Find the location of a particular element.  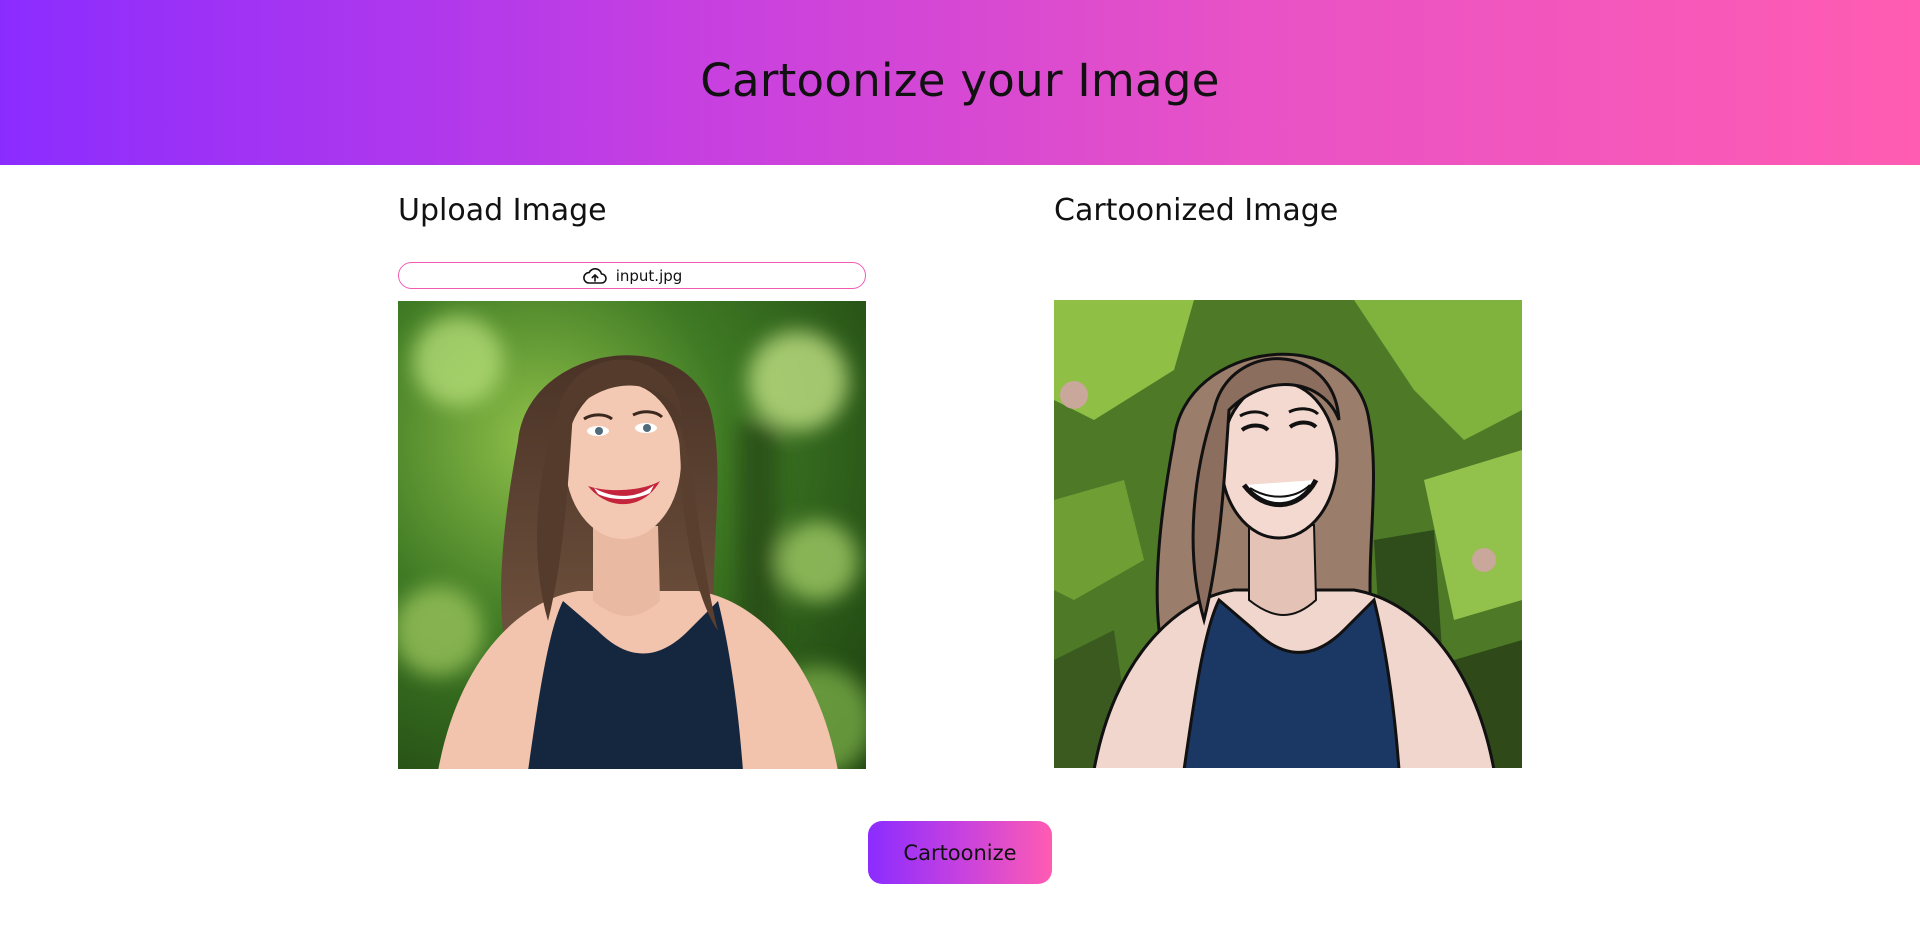

cartoonize-button: Cartoonize is located at coordinates (960, 852).